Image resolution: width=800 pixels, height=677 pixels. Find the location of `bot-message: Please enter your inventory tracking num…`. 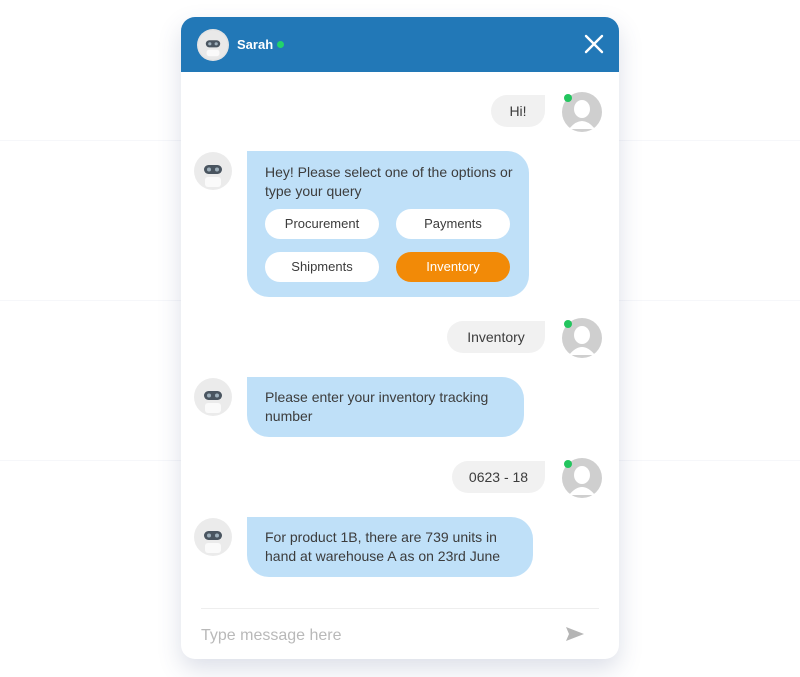

bot-message: Please enter your inventory tracking num… is located at coordinates (385, 407).